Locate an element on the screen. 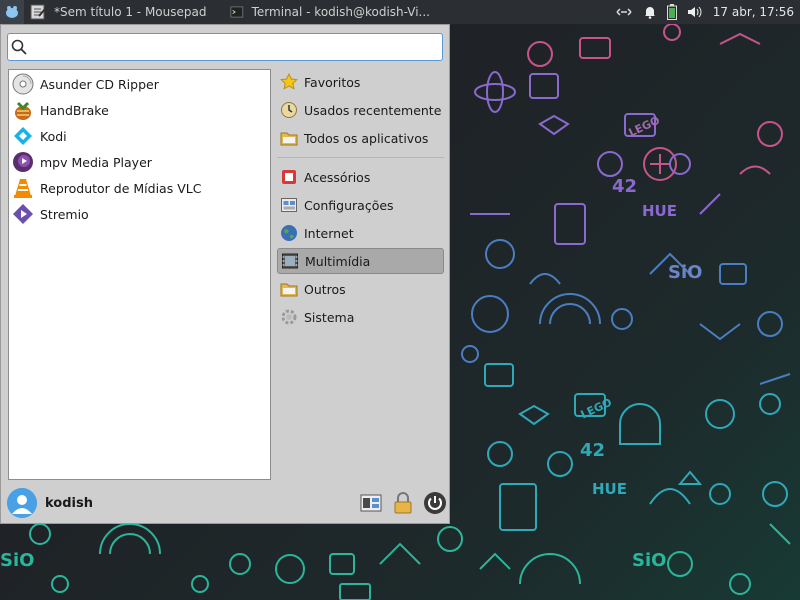 The height and width of the screenshot is (600, 800). volume-icon is located at coordinates (695, 12).